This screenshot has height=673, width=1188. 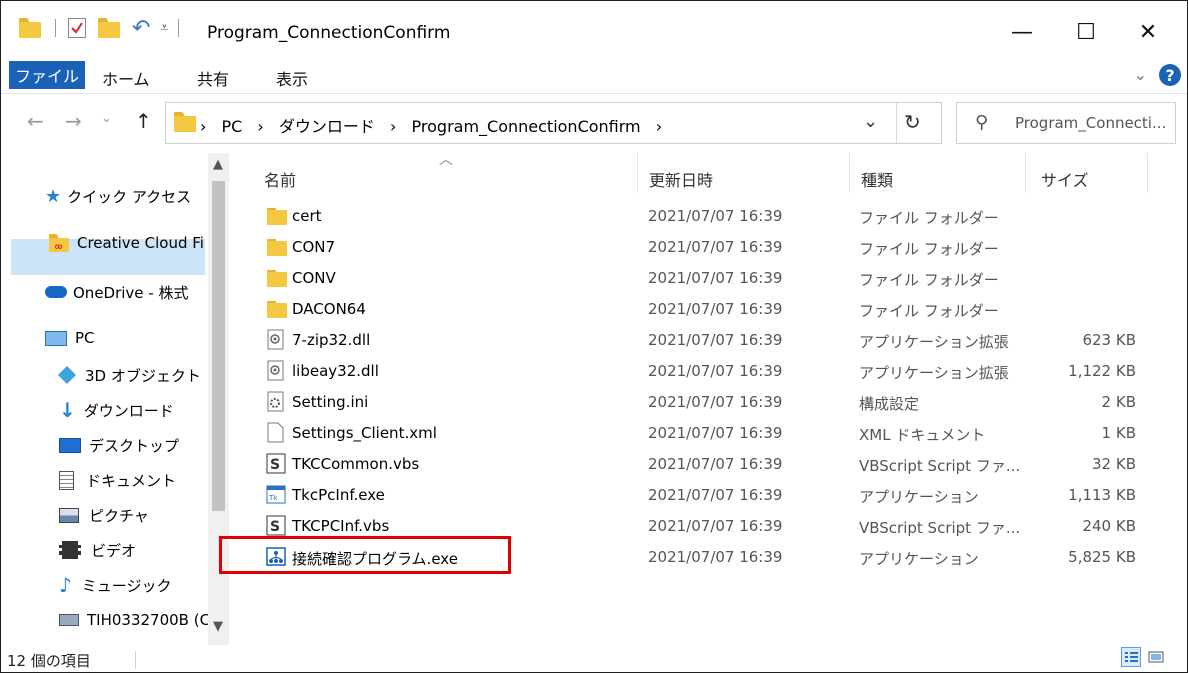 I want to click on quick-access-toolbar: ↶ ⩡, so click(x=99, y=28).